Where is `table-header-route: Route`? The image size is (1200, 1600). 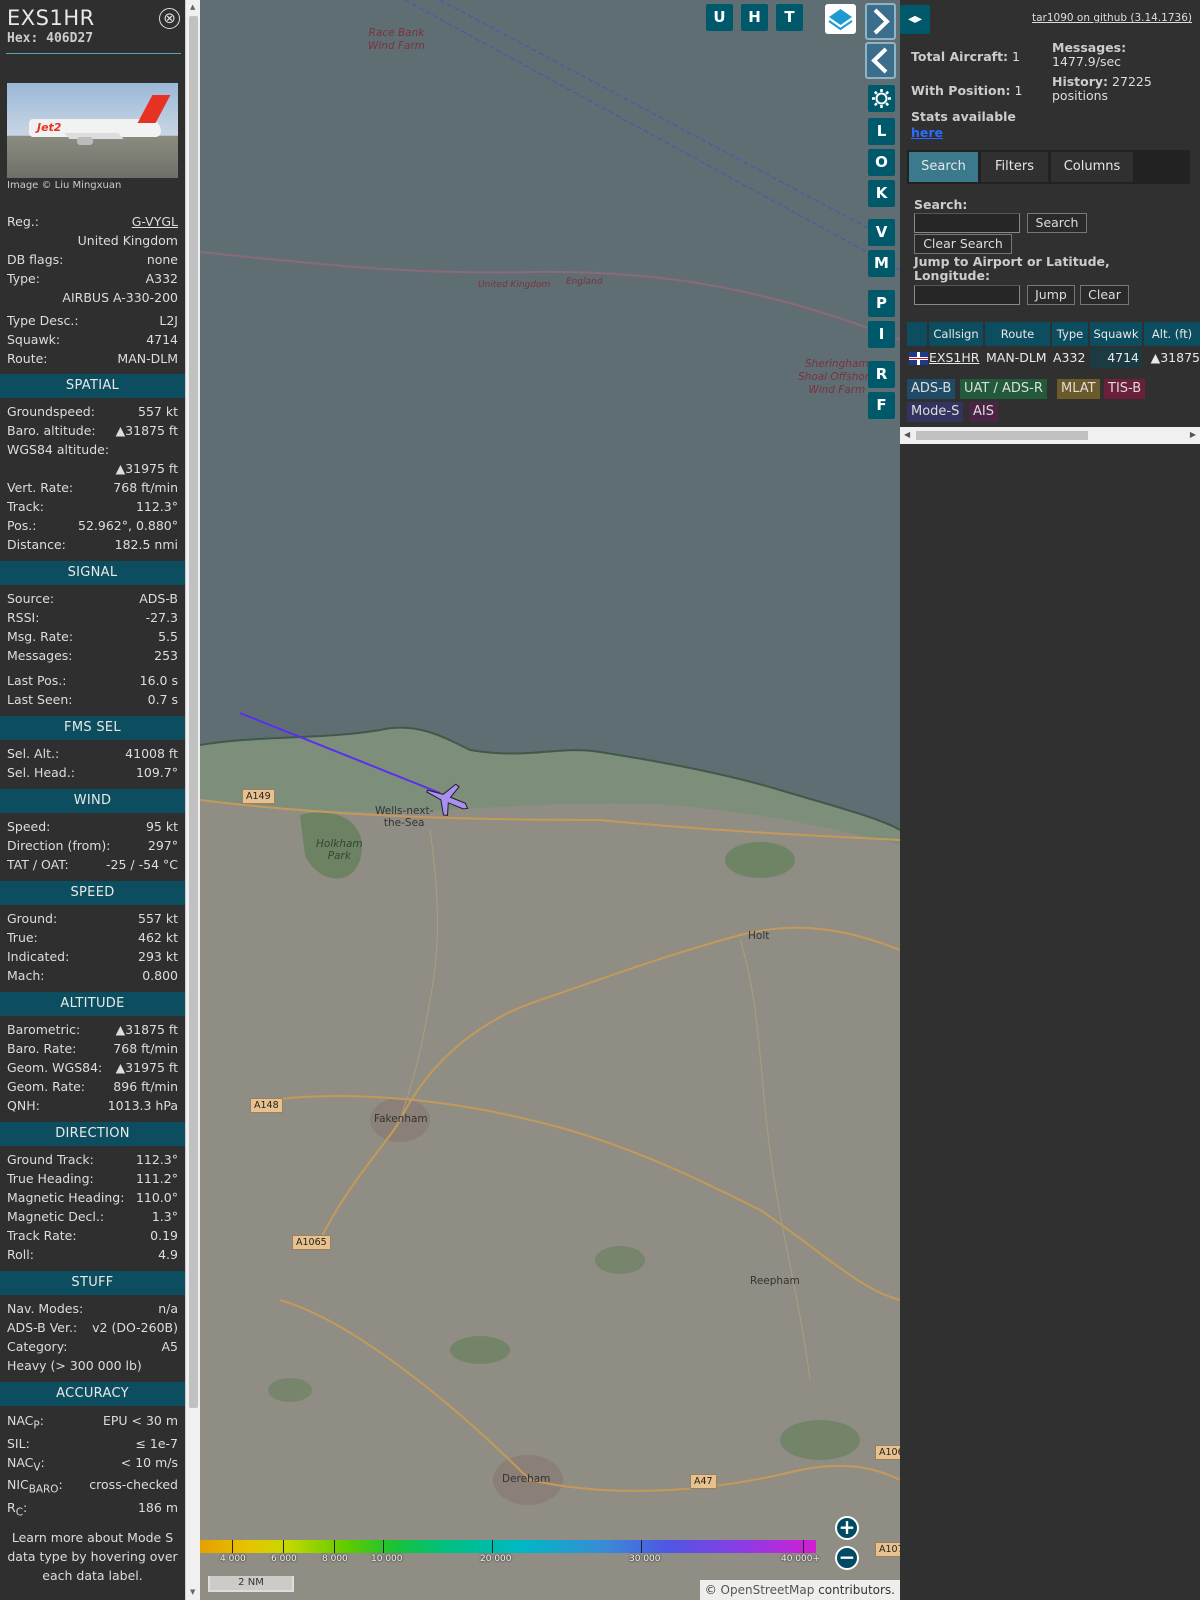 table-header-route: Route is located at coordinates (1017, 334).